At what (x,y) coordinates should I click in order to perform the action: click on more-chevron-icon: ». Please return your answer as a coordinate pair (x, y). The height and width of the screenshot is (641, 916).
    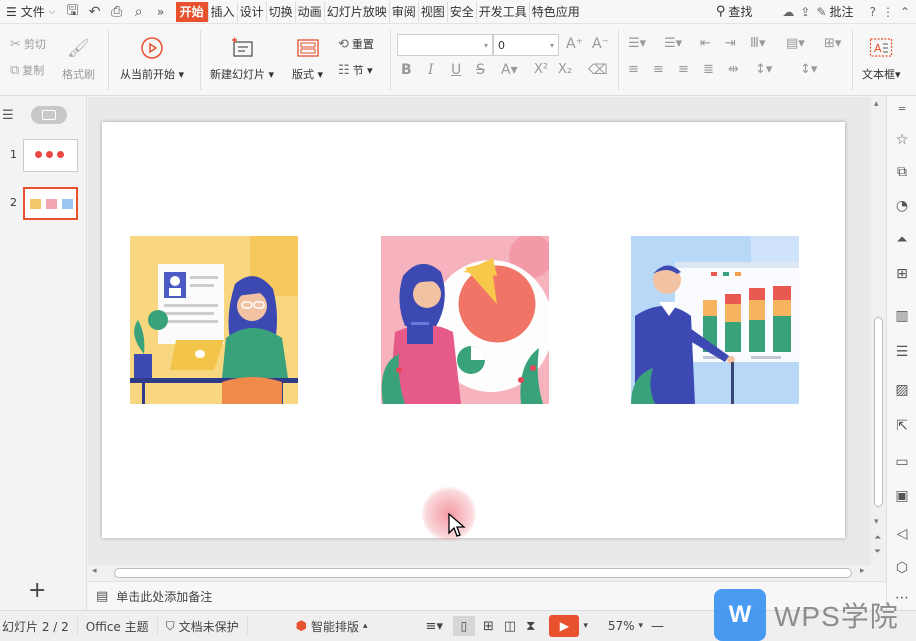
    Looking at the image, I should click on (161, 12).